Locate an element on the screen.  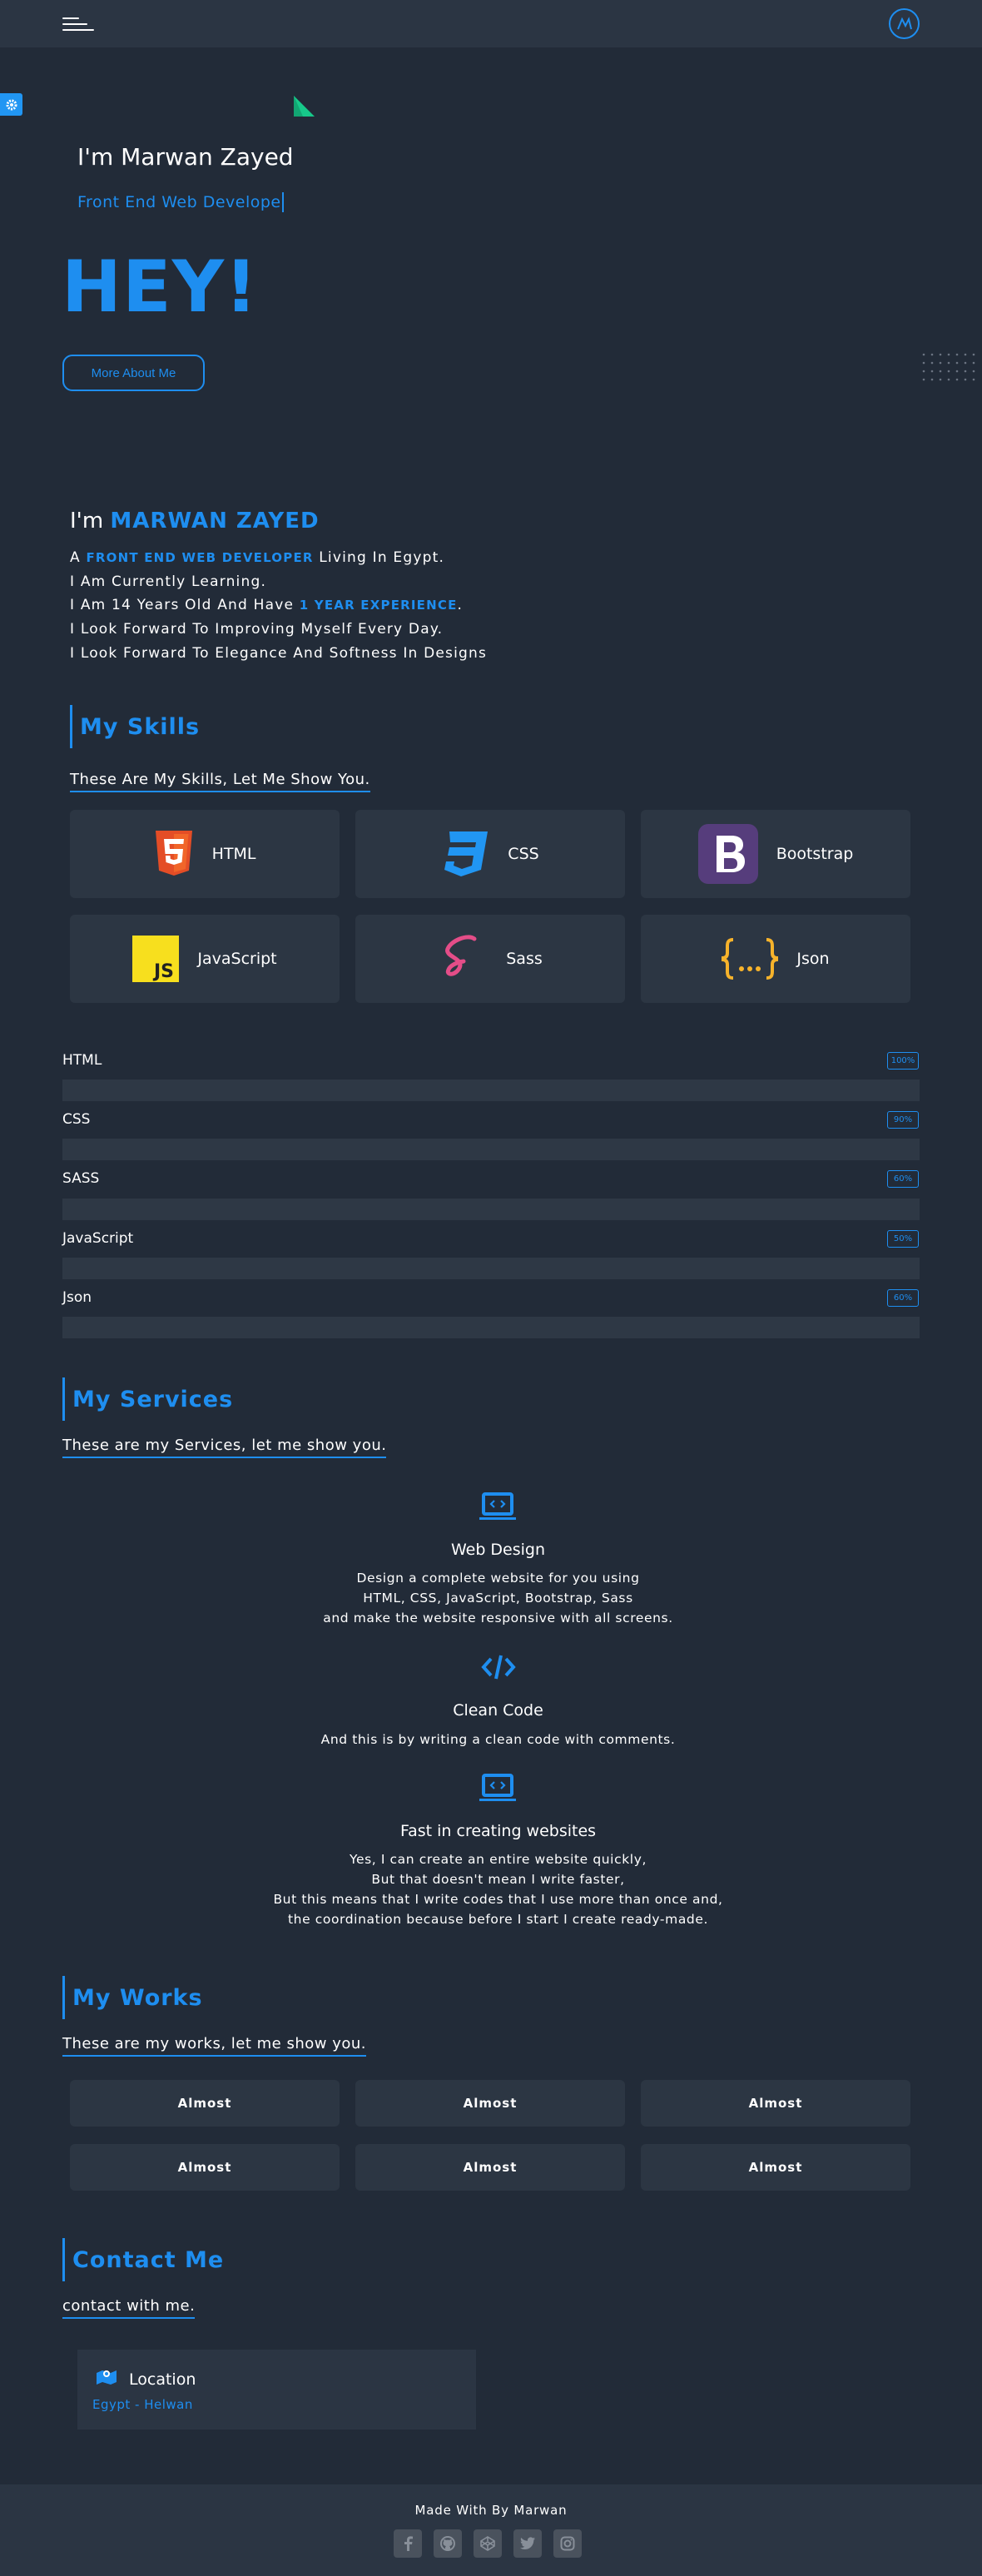
contact-title: Contact Me is located at coordinates (143, 2259).